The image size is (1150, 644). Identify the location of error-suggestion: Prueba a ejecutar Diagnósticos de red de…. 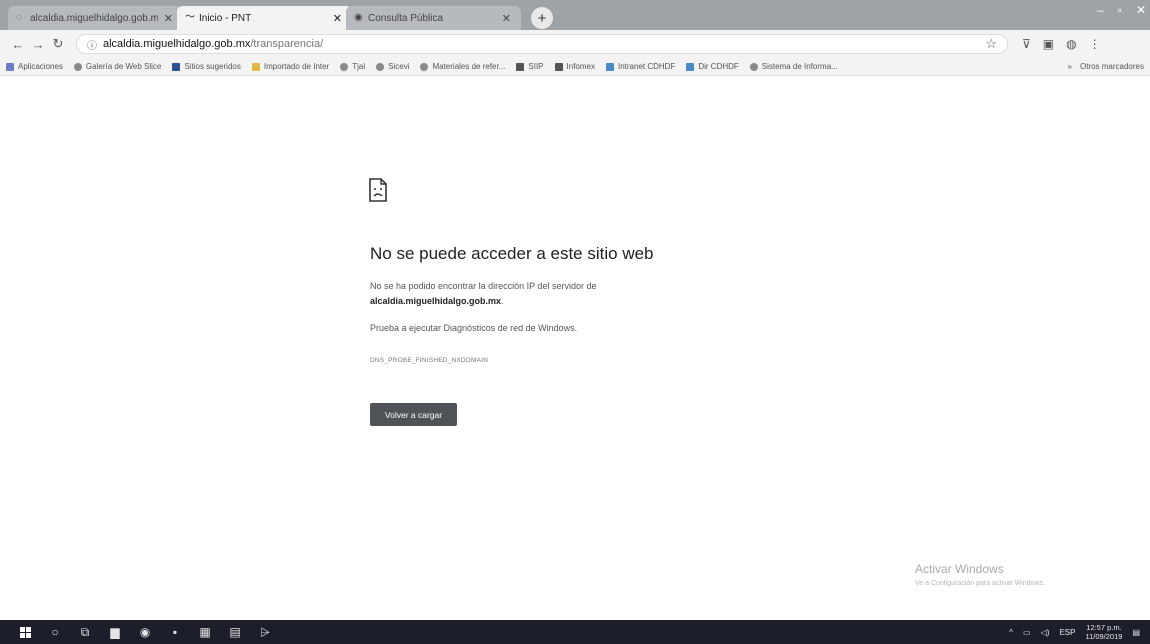
(473, 328).